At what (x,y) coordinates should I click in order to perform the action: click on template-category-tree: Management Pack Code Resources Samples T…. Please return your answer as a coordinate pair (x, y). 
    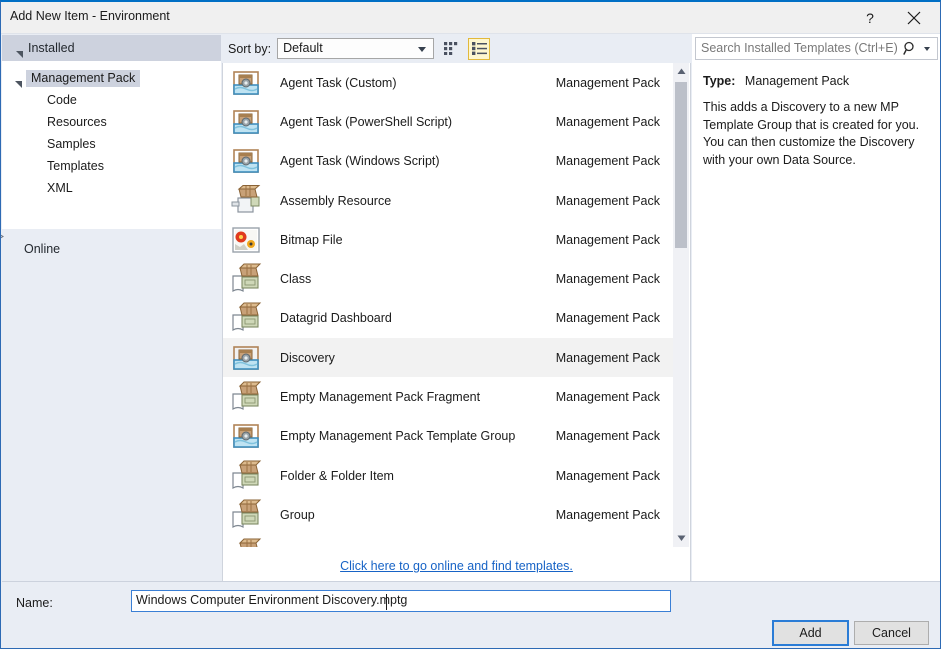
    Looking at the image, I should click on (111, 145).